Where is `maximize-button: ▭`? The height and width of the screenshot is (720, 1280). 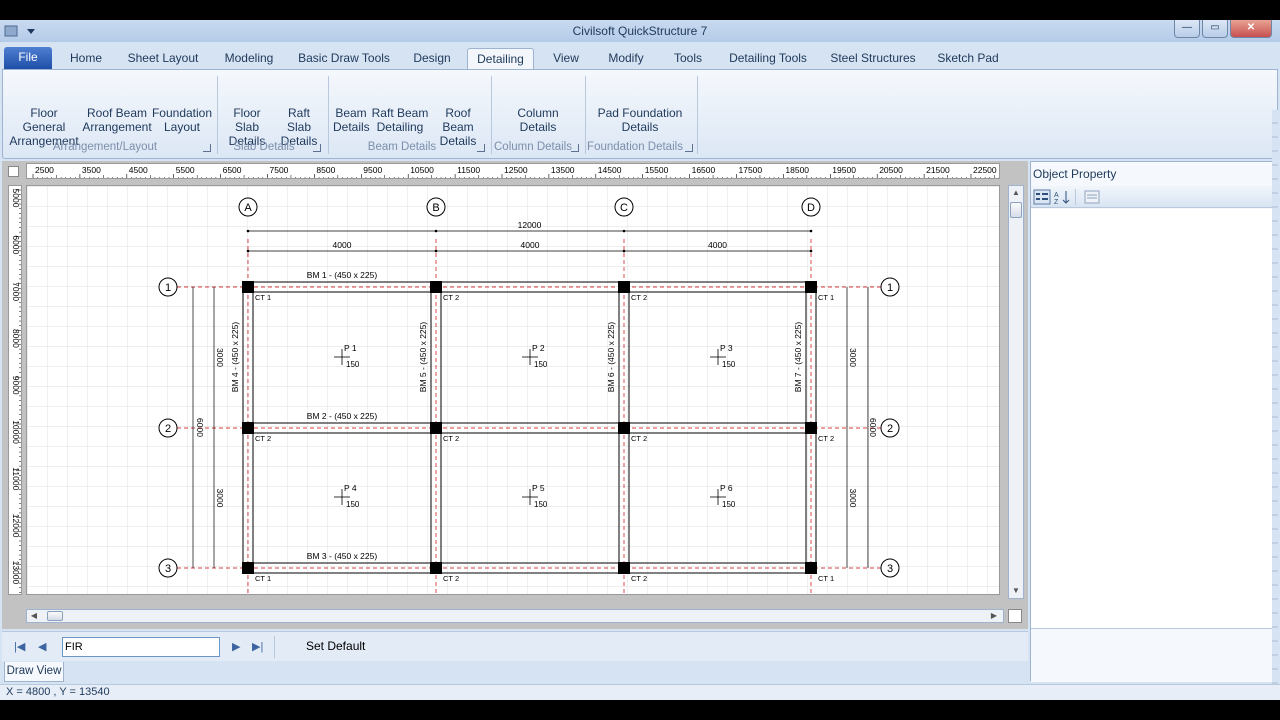 maximize-button: ▭ is located at coordinates (1215, 29).